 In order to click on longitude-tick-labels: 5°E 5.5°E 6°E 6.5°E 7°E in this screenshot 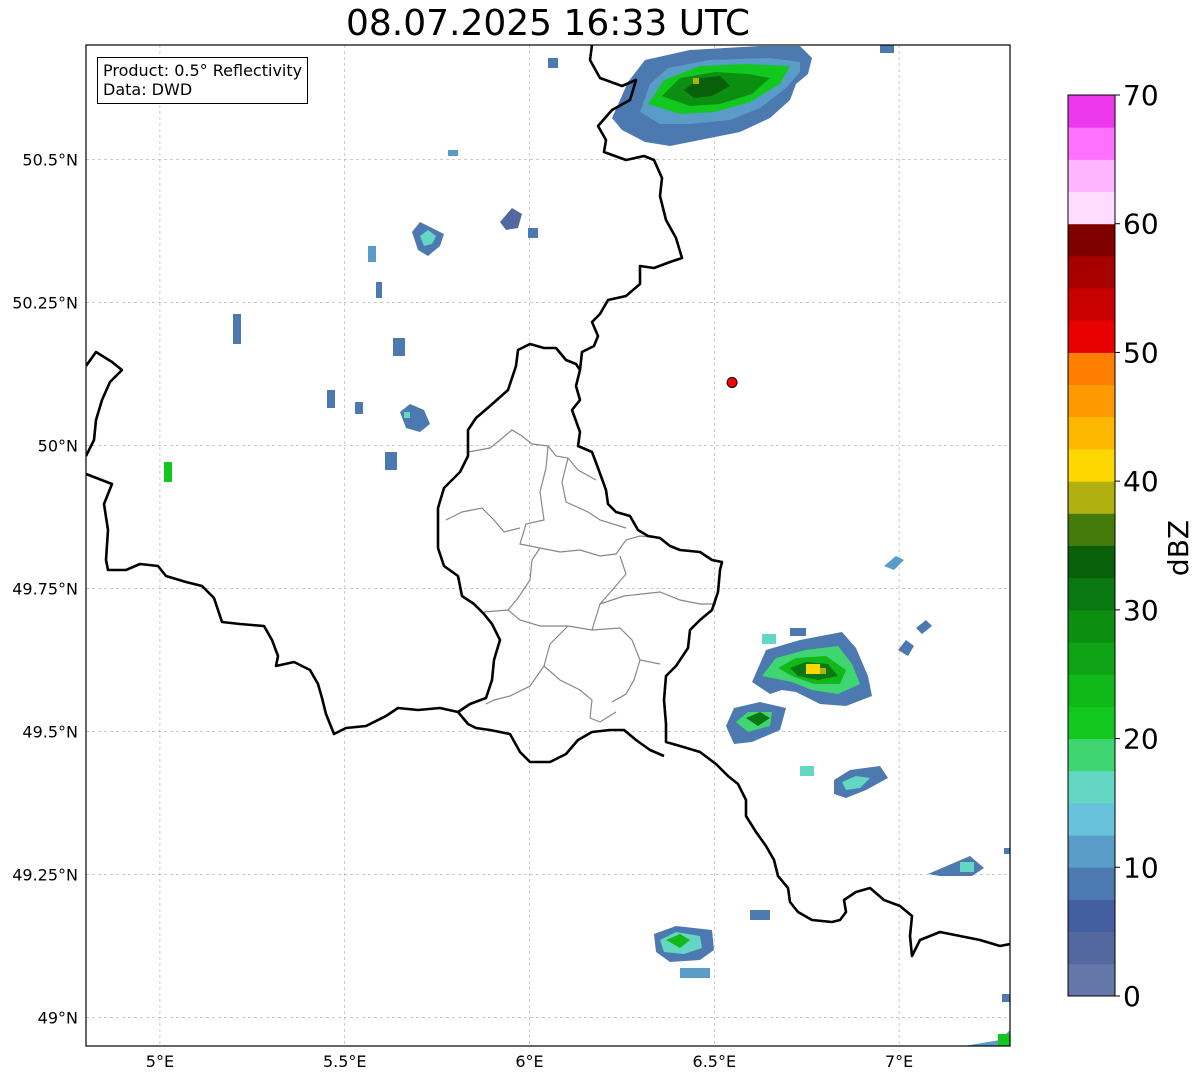, I will do `click(529, 1061)`.